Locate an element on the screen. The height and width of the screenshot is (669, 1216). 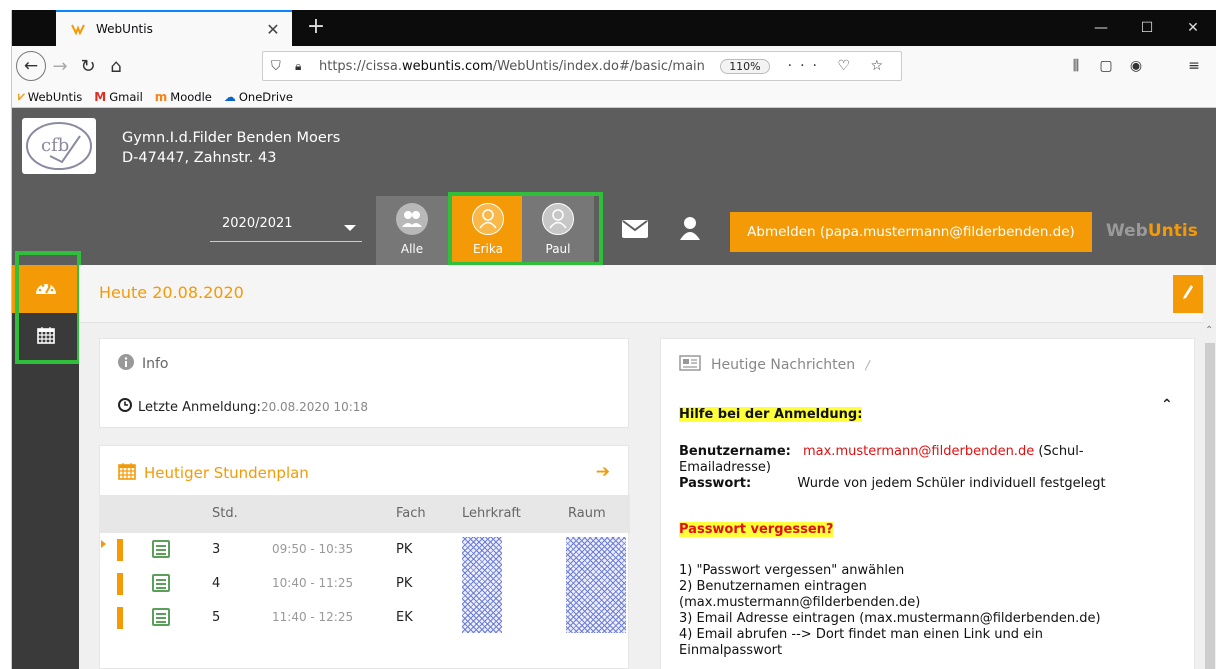
scrollbar-thumb is located at coordinates (1210, 506).